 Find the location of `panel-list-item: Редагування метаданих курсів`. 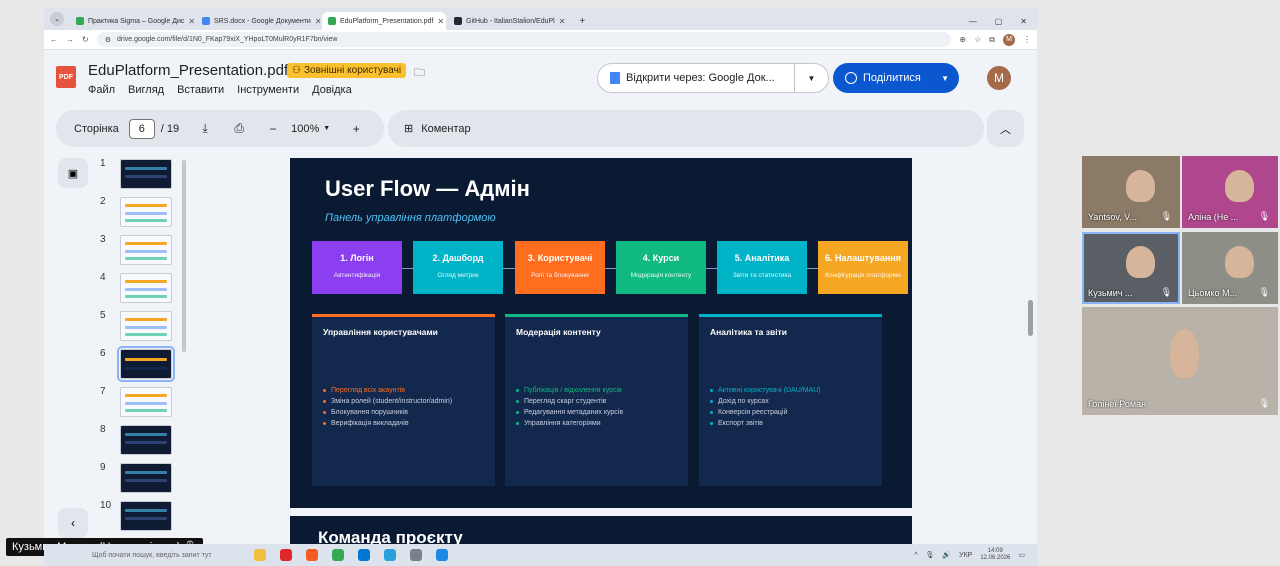

panel-list-item: Редагування метаданих курсів is located at coordinates (569, 412).